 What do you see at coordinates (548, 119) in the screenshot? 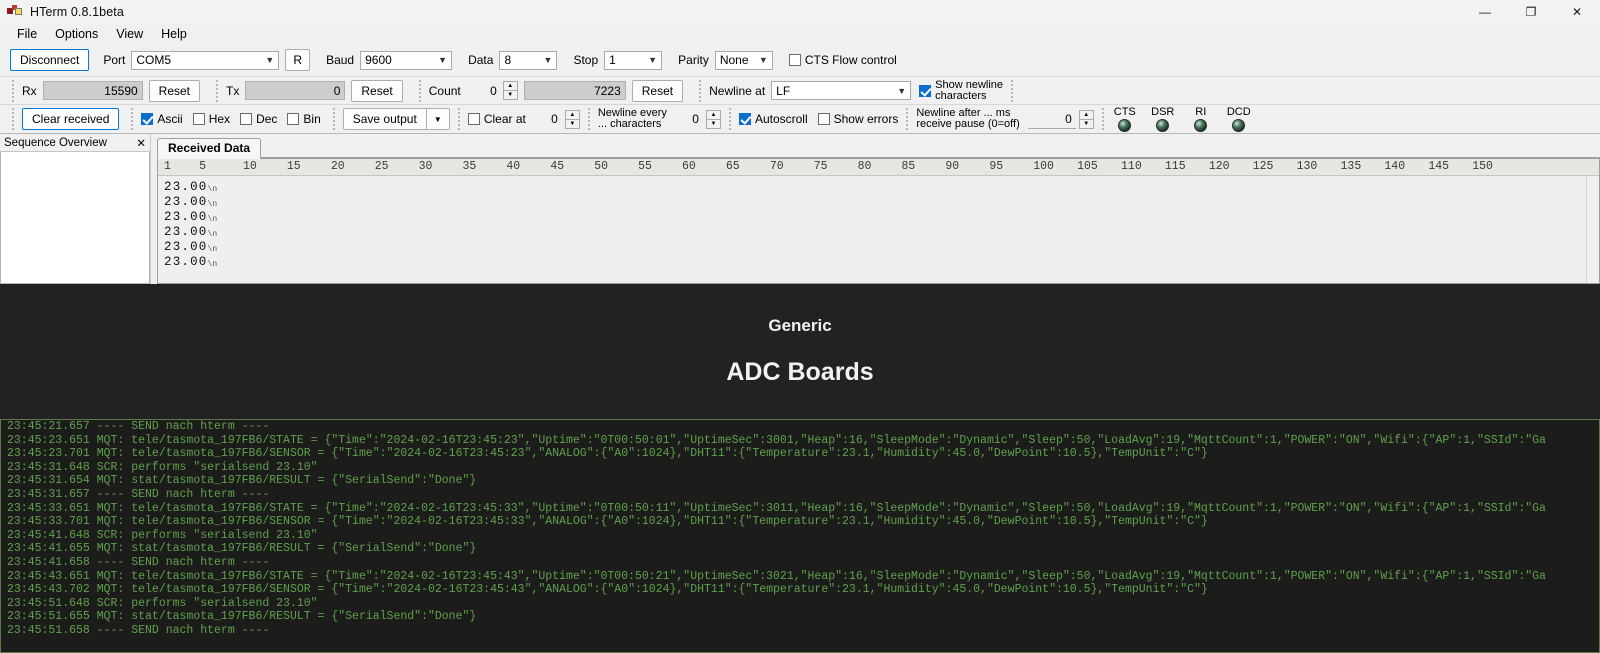
I see `clear-at-input: 0` at bounding box center [548, 119].